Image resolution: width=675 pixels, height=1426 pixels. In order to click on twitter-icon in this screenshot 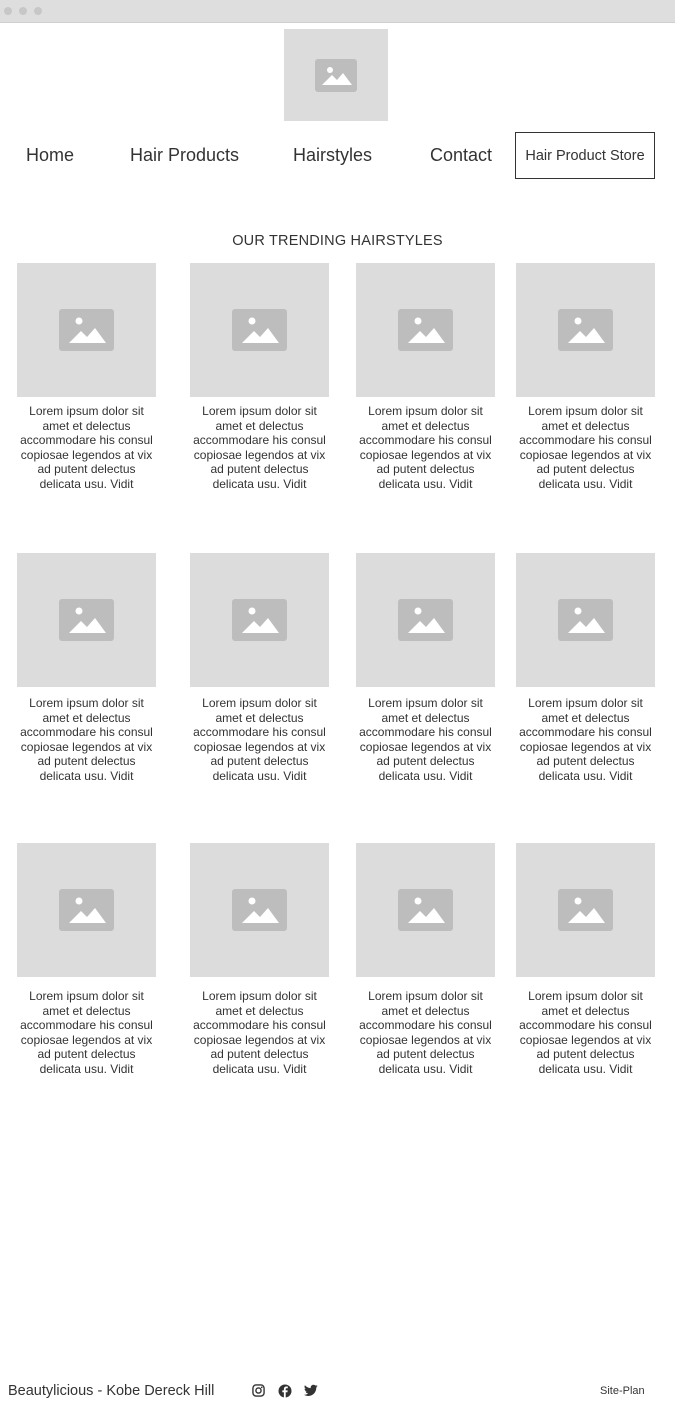, I will do `click(310, 1391)`.